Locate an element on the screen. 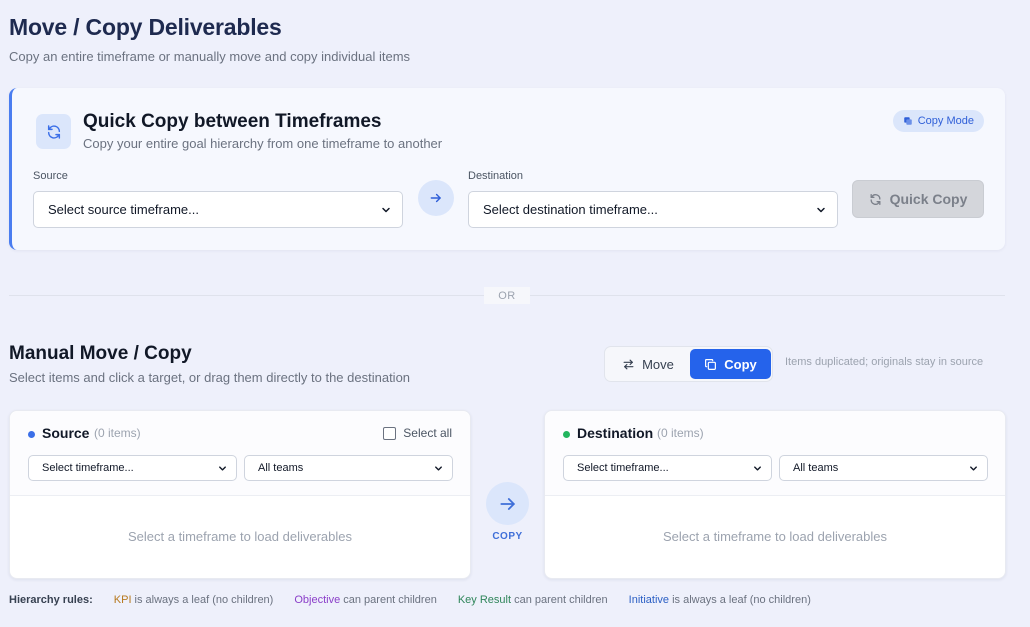 The image size is (1030, 627). source-team-filter-value: All teams is located at coordinates (281, 468).